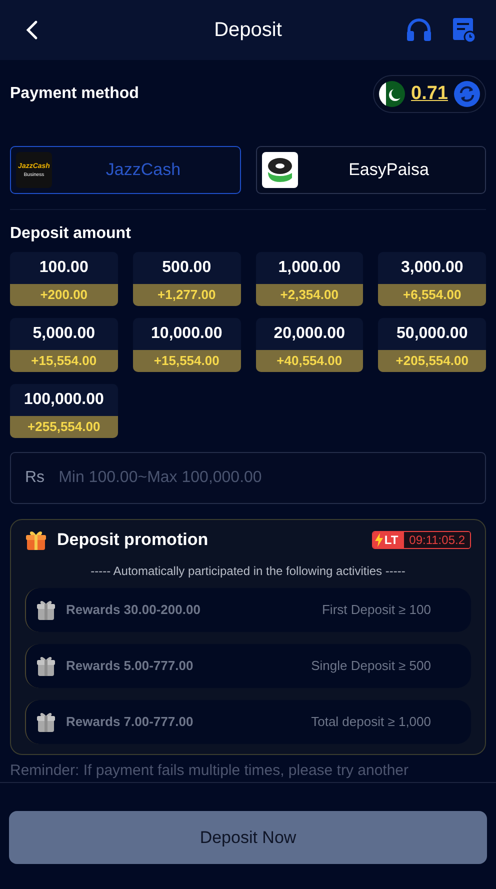 Image resolution: width=496 pixels, height=889 pixels. What do you see at coordinates (248, 571) in the screenshot?
I see `promotion-subtitle: ----- Automatically participated in the following activities -----` at bounding box center [248, 571].